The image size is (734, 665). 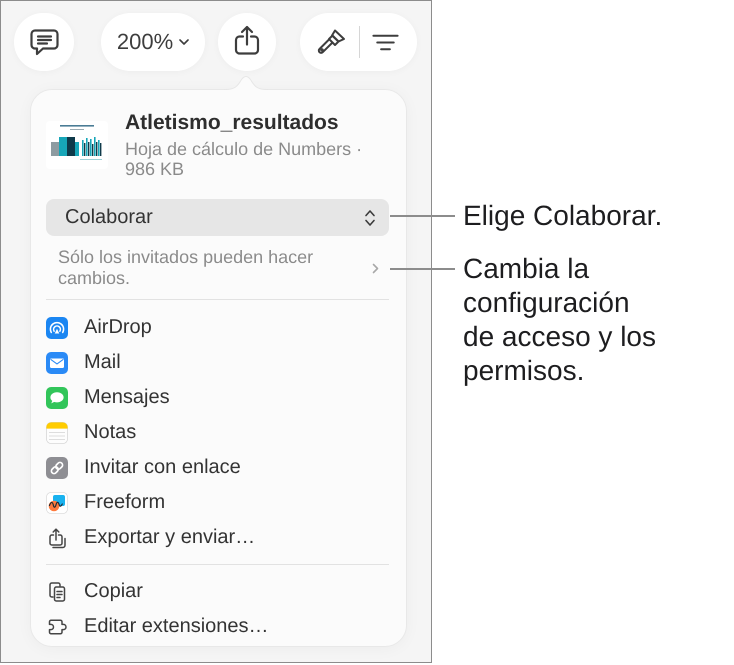 I want to click on menu-item: Copiar, so click(x=217, y=591).